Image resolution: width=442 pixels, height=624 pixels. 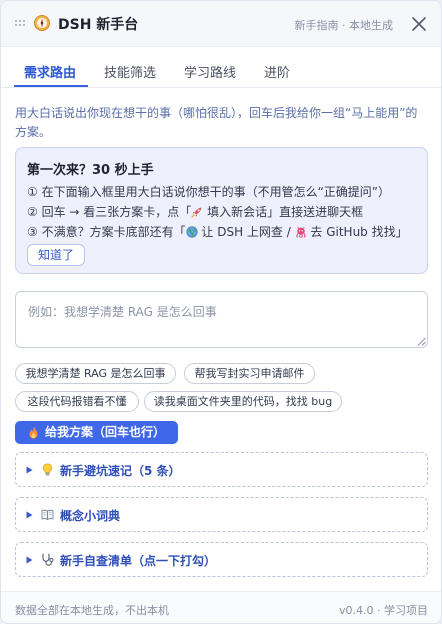 What do you see at coordinates (90, 516) in the screenshot?
I see `section-title: 概念小词典` at bounding box center [90, 516].